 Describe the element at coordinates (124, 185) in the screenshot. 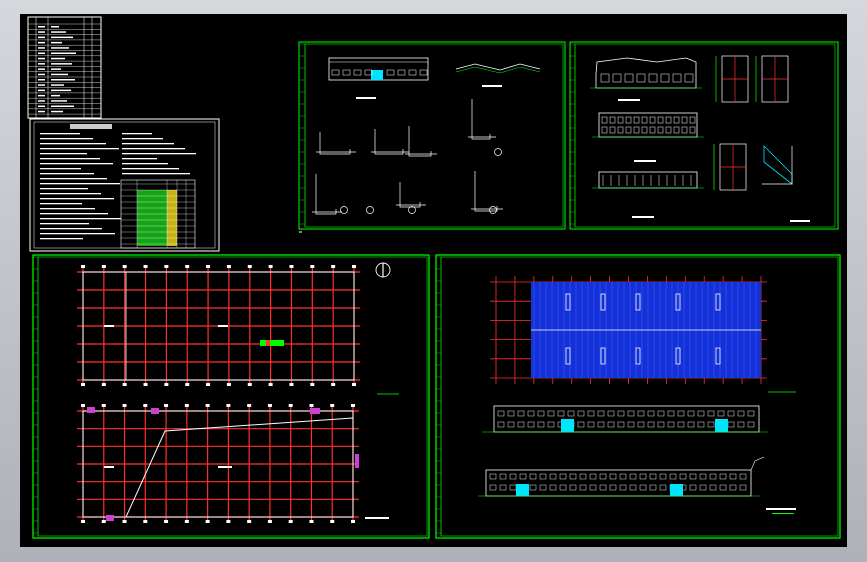

I see `sheet-notes` at that location.